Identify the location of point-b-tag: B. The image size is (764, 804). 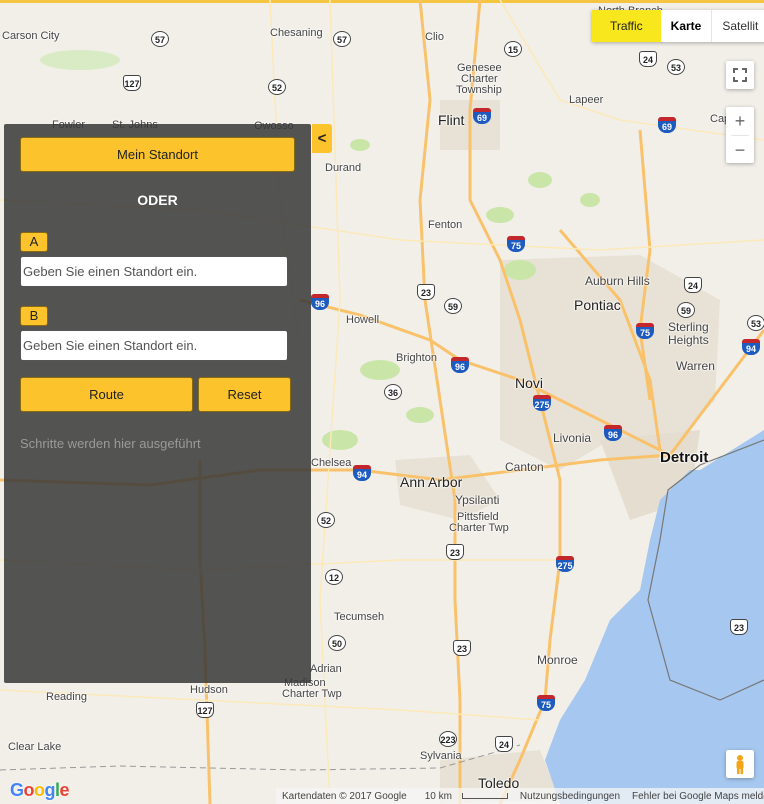
(34, 316).